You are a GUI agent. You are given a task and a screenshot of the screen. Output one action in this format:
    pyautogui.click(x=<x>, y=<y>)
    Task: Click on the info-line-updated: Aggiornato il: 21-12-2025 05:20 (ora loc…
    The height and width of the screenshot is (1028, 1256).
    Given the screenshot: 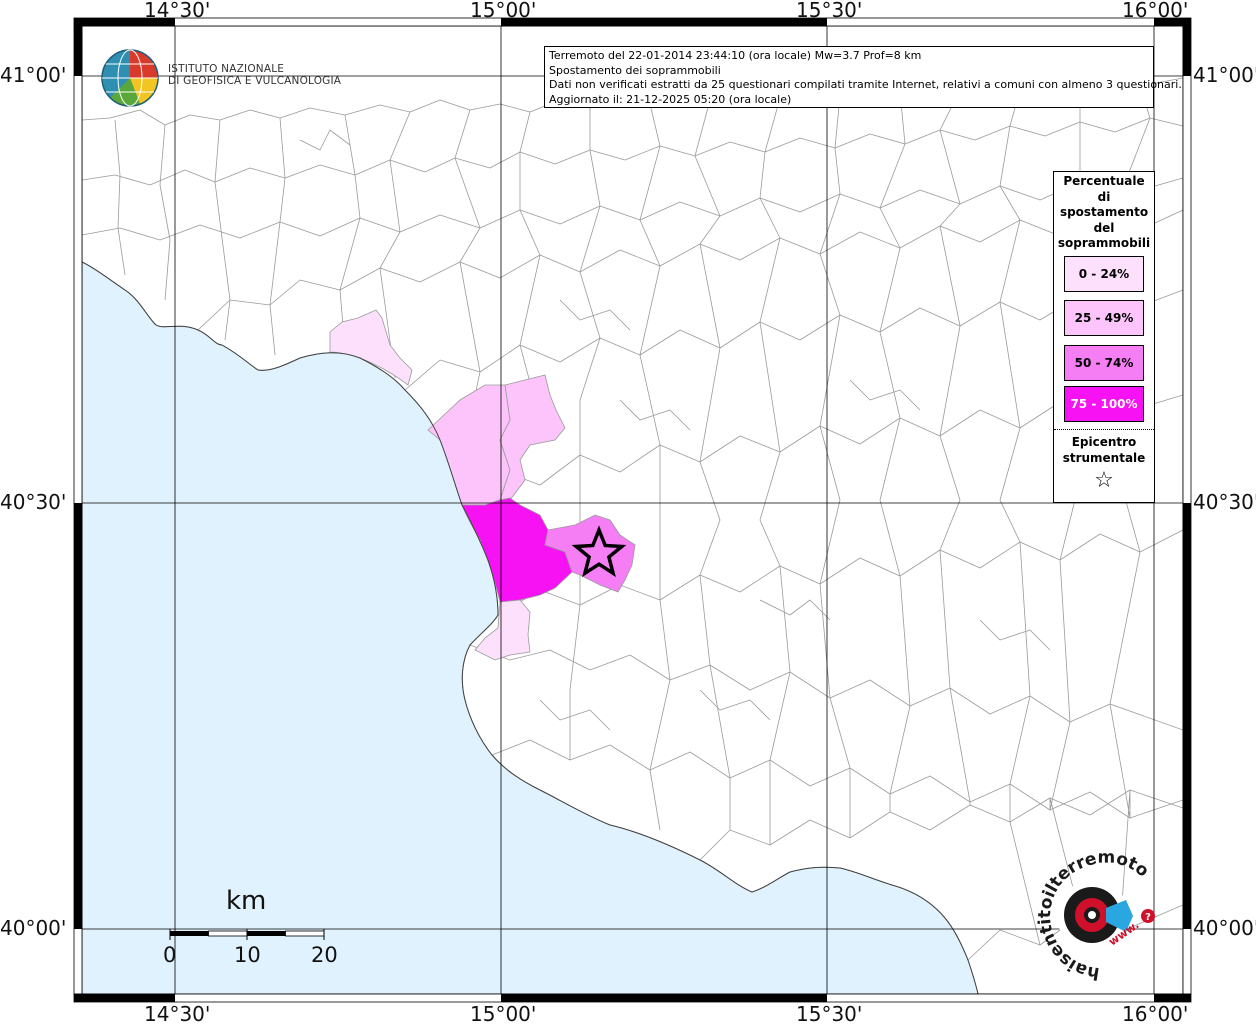 What is the action you would take?
    pyautogui.click(x=670, y=99)
    